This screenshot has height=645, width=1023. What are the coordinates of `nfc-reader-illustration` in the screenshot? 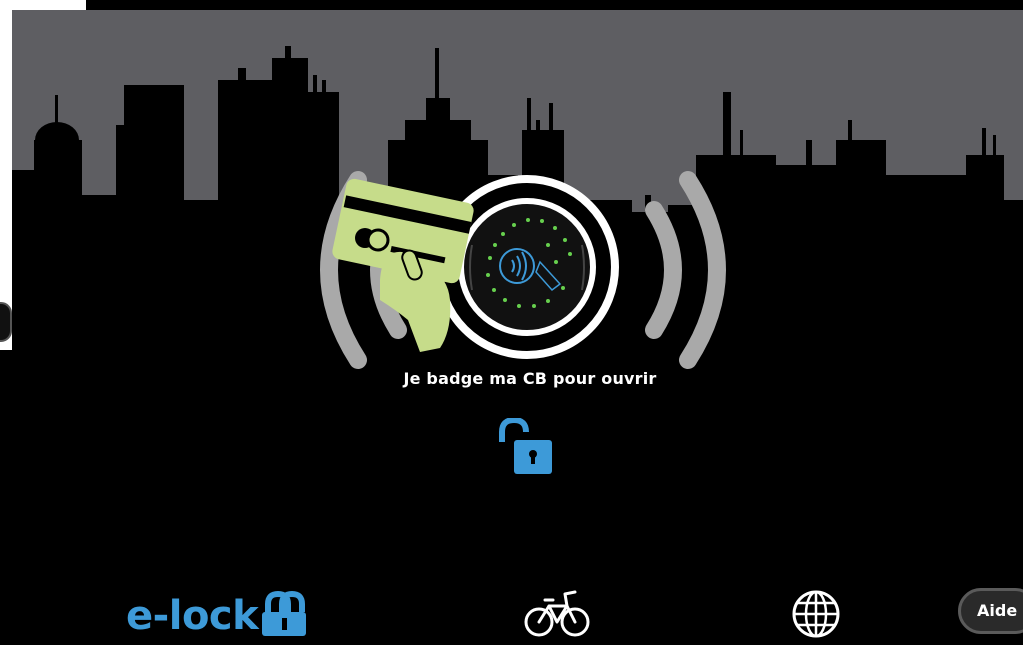 It's located at (523, 270).